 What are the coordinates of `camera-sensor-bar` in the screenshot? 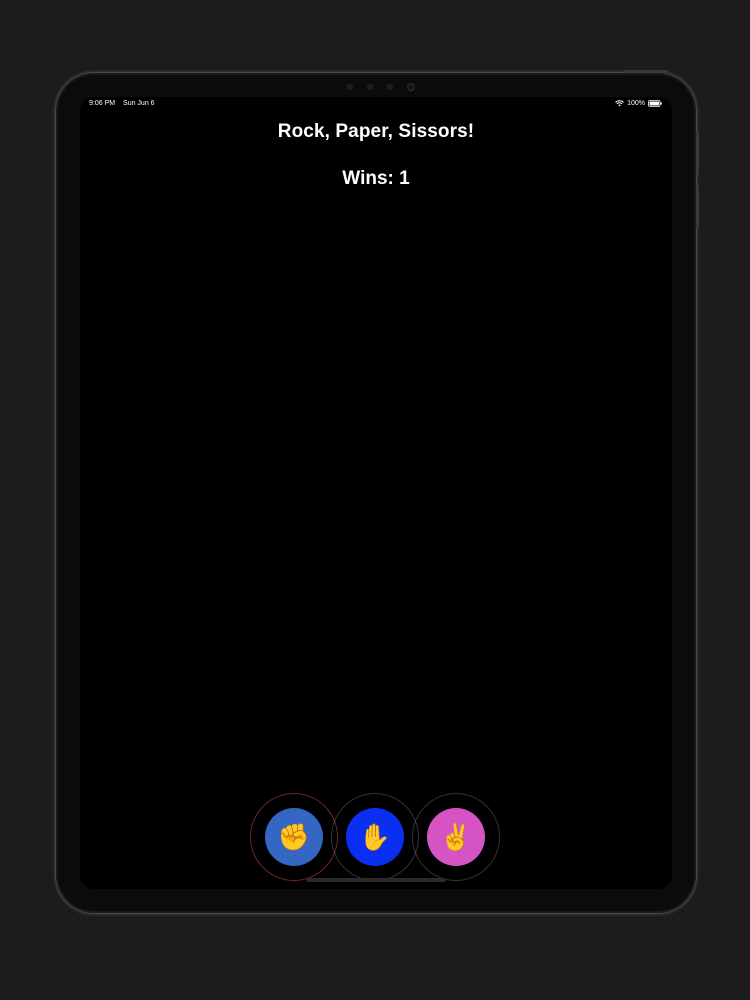 It's located at (381, 87).